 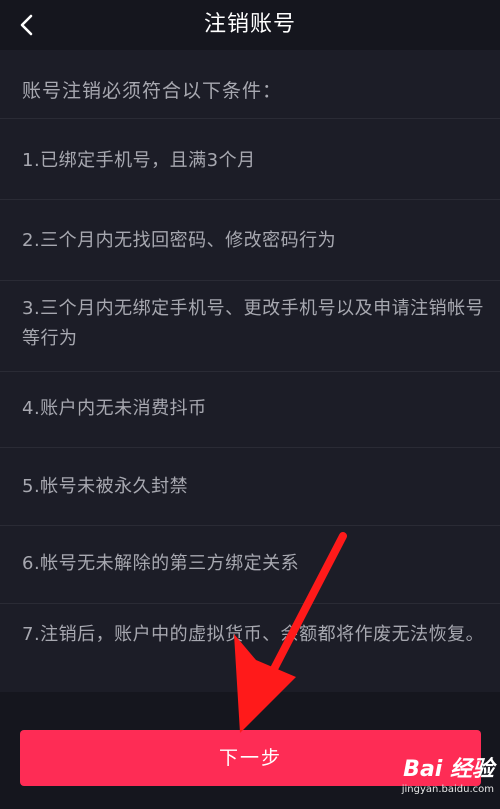 I want to click on baidu-jingyan-watermark: Bai 经验 jingyan.baidu.com, so click(x=419, y=781).